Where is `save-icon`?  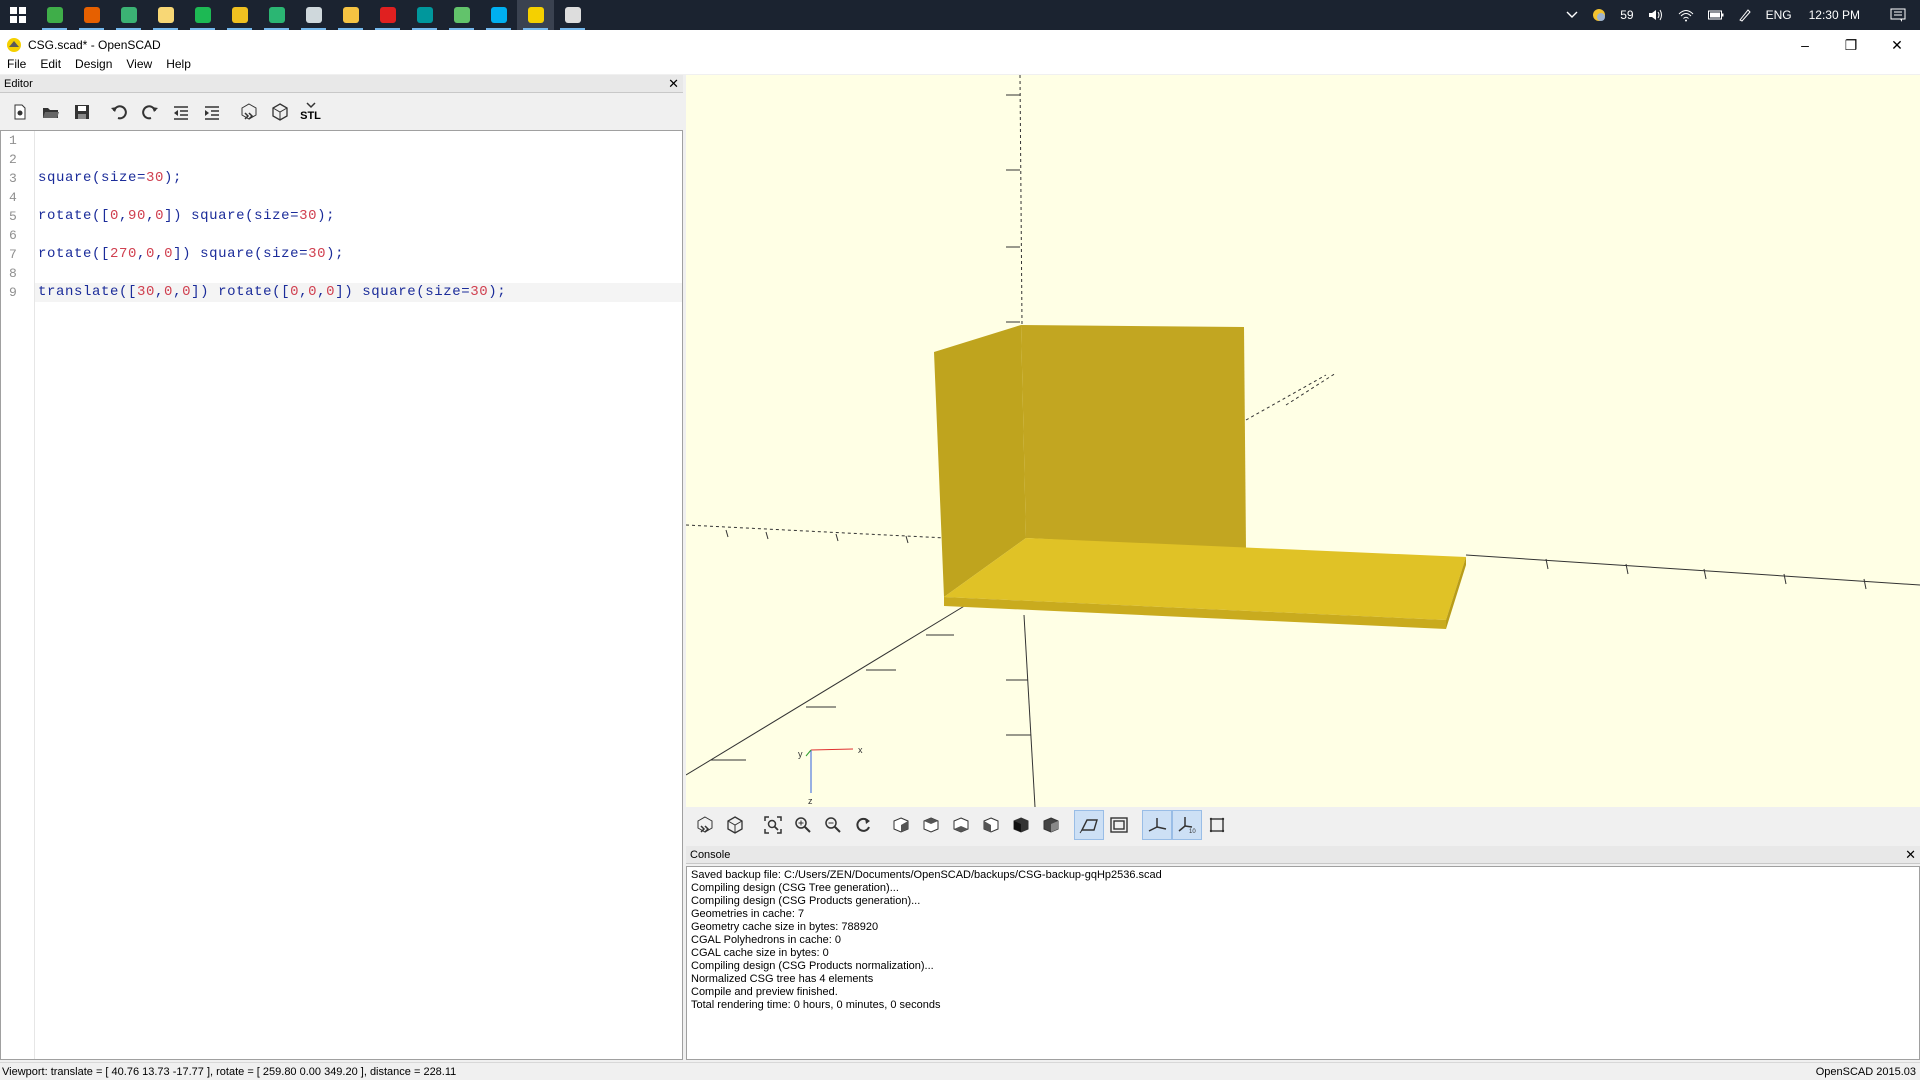 save-icon is located at coordinates (81, 112).